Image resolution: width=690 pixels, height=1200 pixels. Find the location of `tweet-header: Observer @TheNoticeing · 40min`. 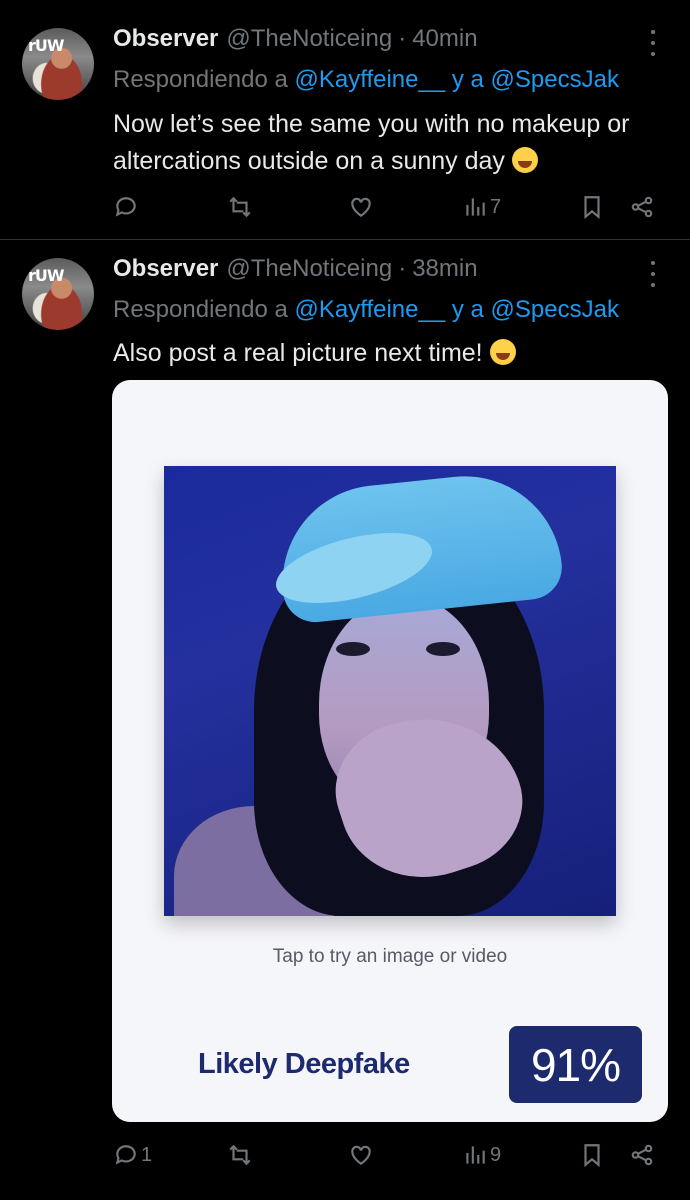

tweet-header: Observer @TheNoticeing · 40min is located at coordinates (295, 41).